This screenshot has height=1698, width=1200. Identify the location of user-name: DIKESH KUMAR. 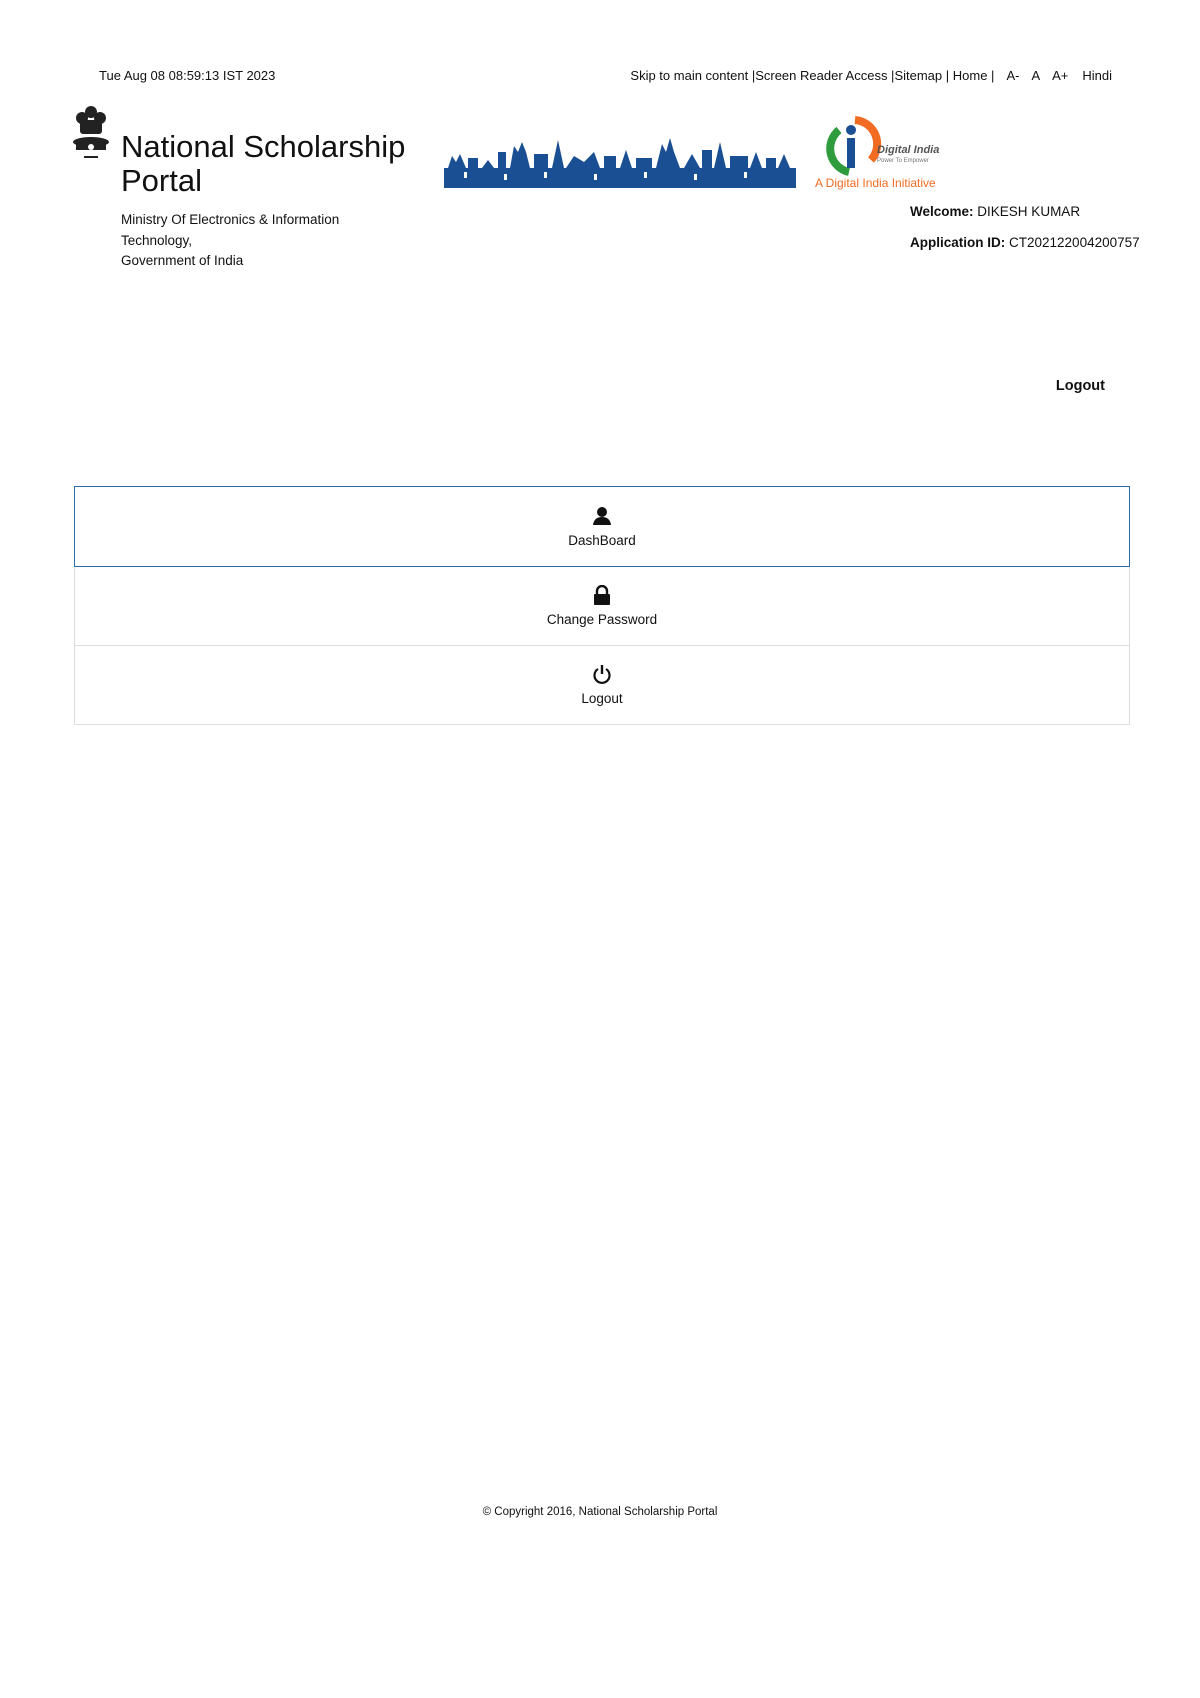
(1029, 211).